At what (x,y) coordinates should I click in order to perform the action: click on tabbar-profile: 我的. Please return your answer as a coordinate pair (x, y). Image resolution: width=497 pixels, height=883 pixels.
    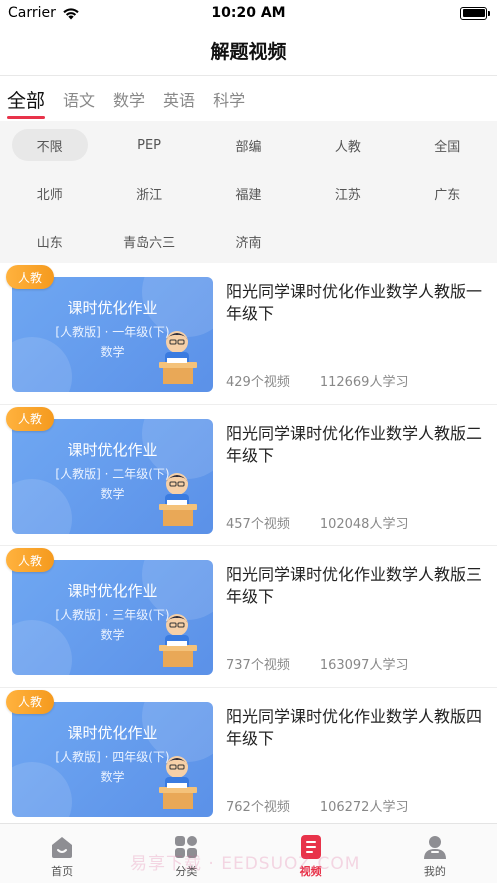
    Looking at the image, I should click on (435, 853).